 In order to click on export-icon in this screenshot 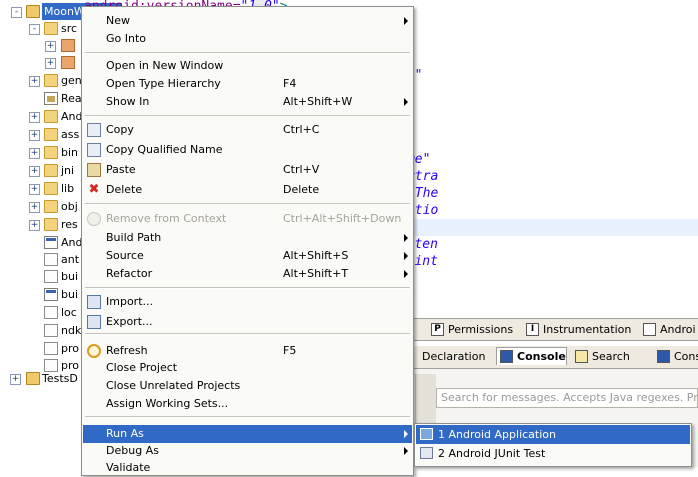, I will do `click(94, 322)`.